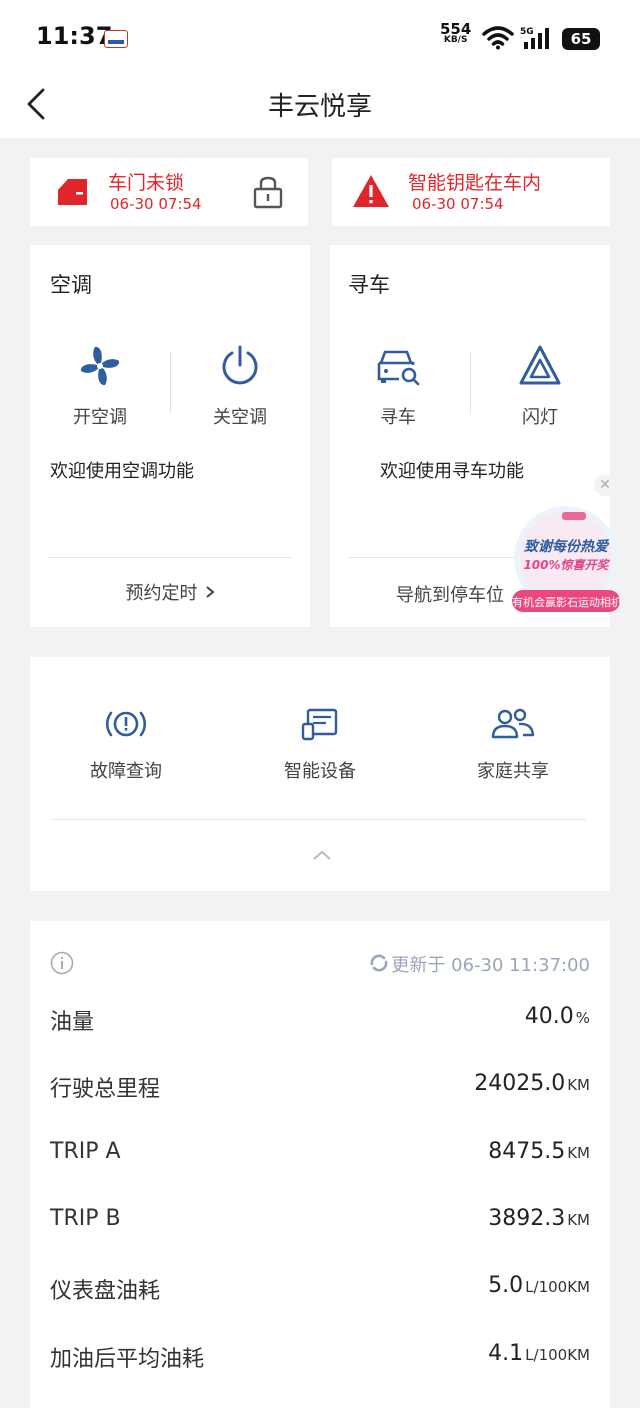 Image resolution: width=640 pixels, height=1408 pixels. Describe the element at coordinates (240, 386) in the screenshot. I see `ac-off-button: 关空调` at that location.